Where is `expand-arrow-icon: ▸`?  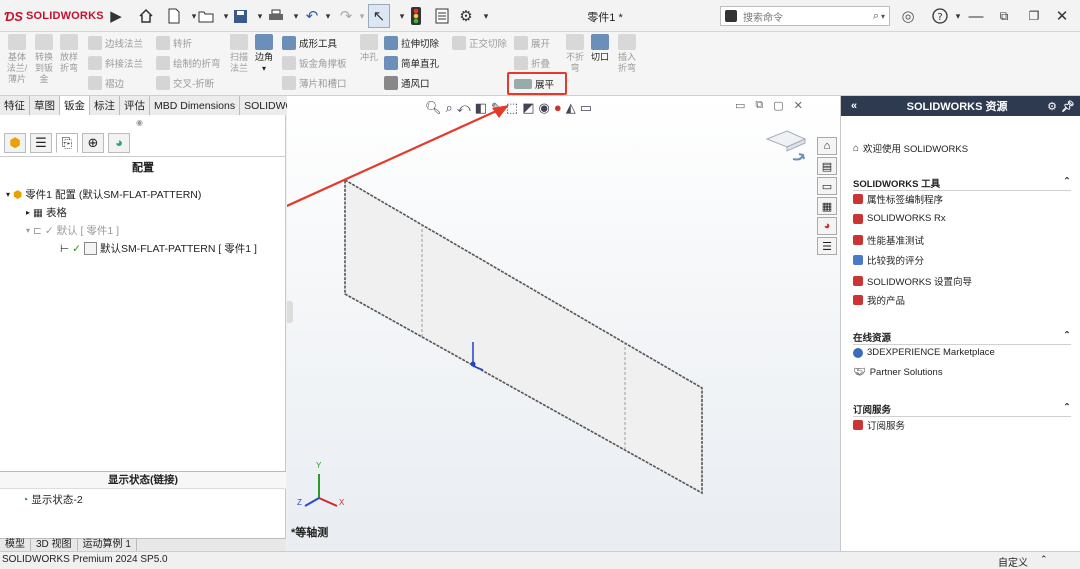 expand-arrow-icon: ▸ is located at coordinates (28, 212).